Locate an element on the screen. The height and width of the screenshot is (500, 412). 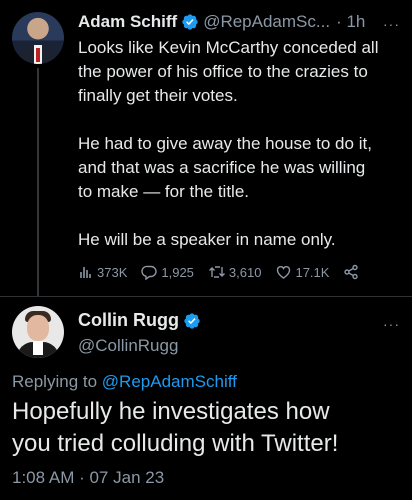
like-button: 17.1K is located at coordinates (302, 272).